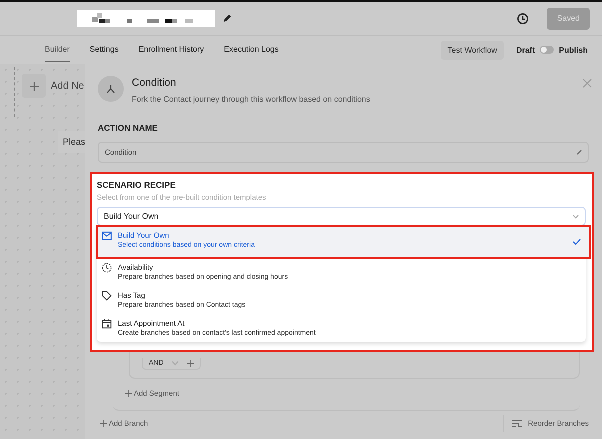 This screenshot has width=602, height=439. What do you see at coordinates (34, 86) in the screenshot?
I see `add-icon` at bounding box center [34, 86].